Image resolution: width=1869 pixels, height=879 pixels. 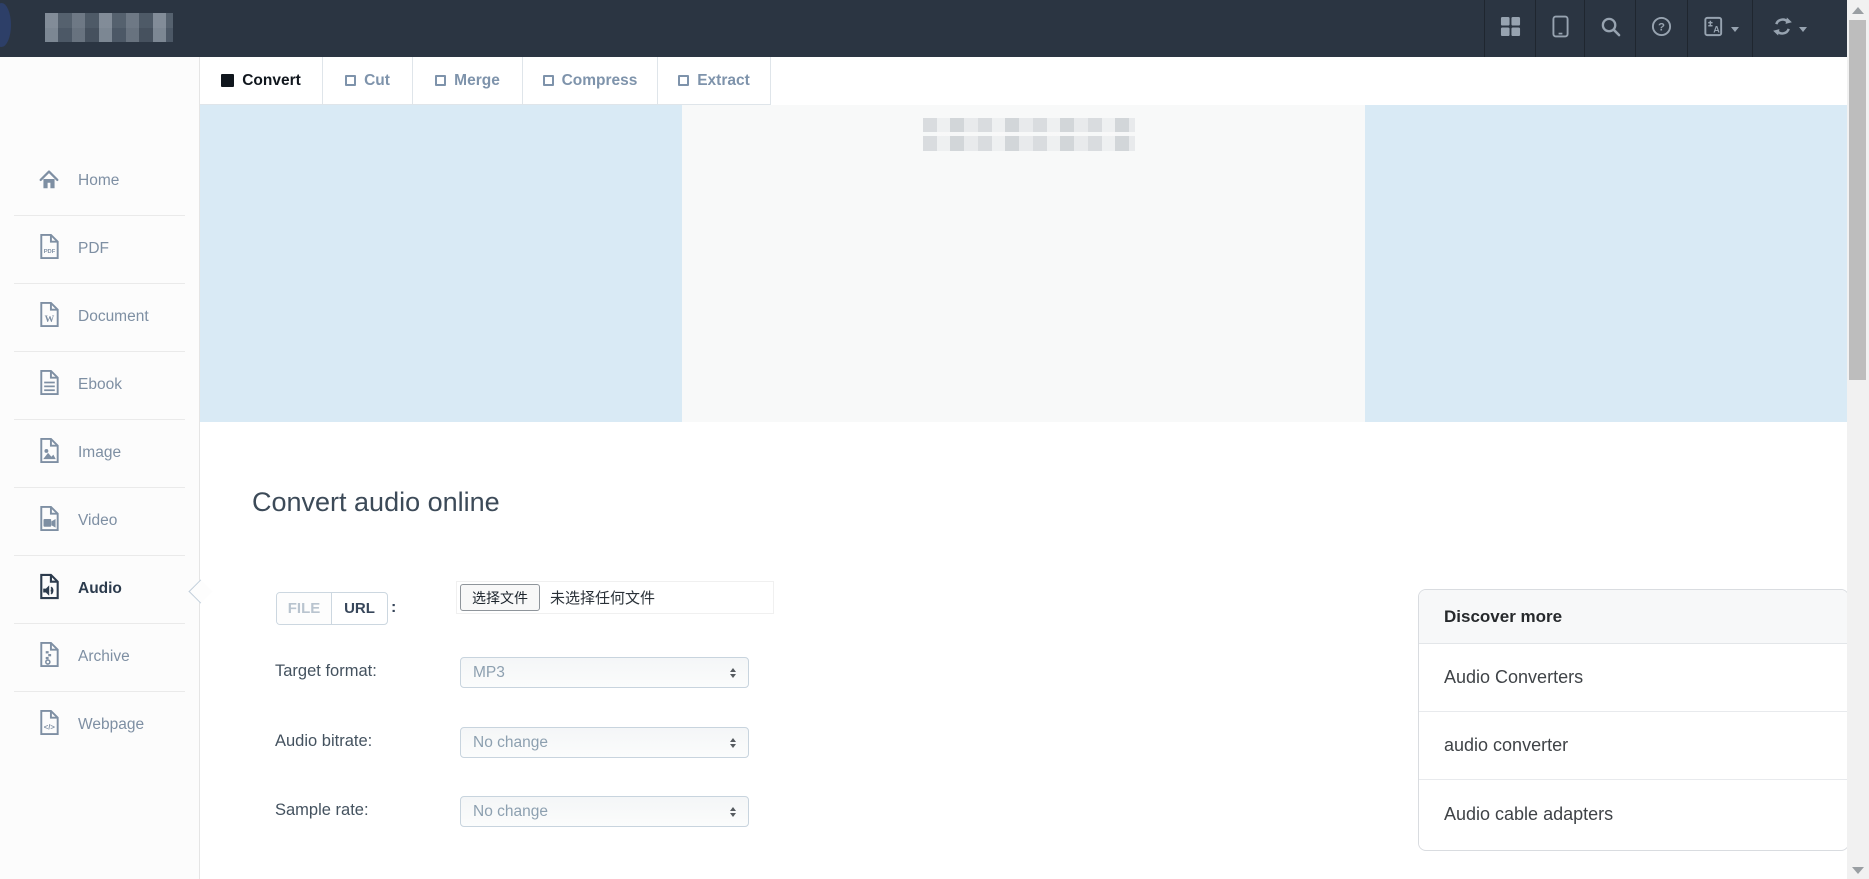 What do you see at coordinates (723, 80) in the screenshot?
I see `tab-label: Extract` at bounding box center [723, 80].